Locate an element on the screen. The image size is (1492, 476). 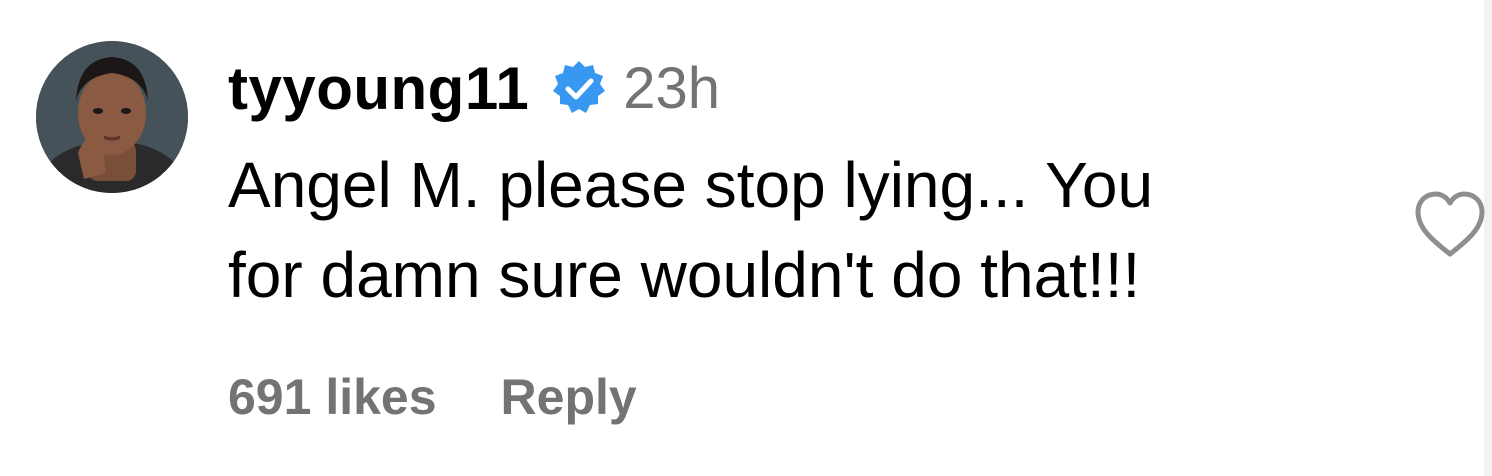
reply-button: Reply is located at coordinates (569, 397).